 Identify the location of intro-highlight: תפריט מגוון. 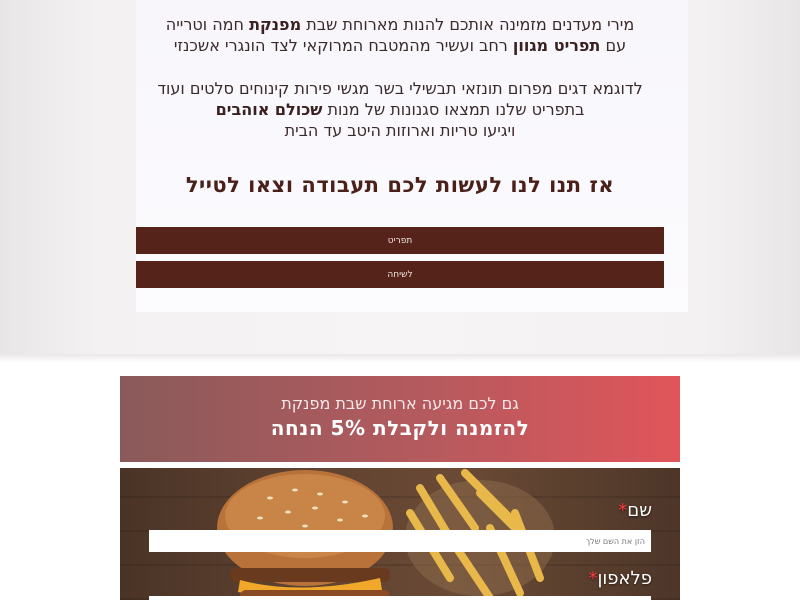
(556, 45).